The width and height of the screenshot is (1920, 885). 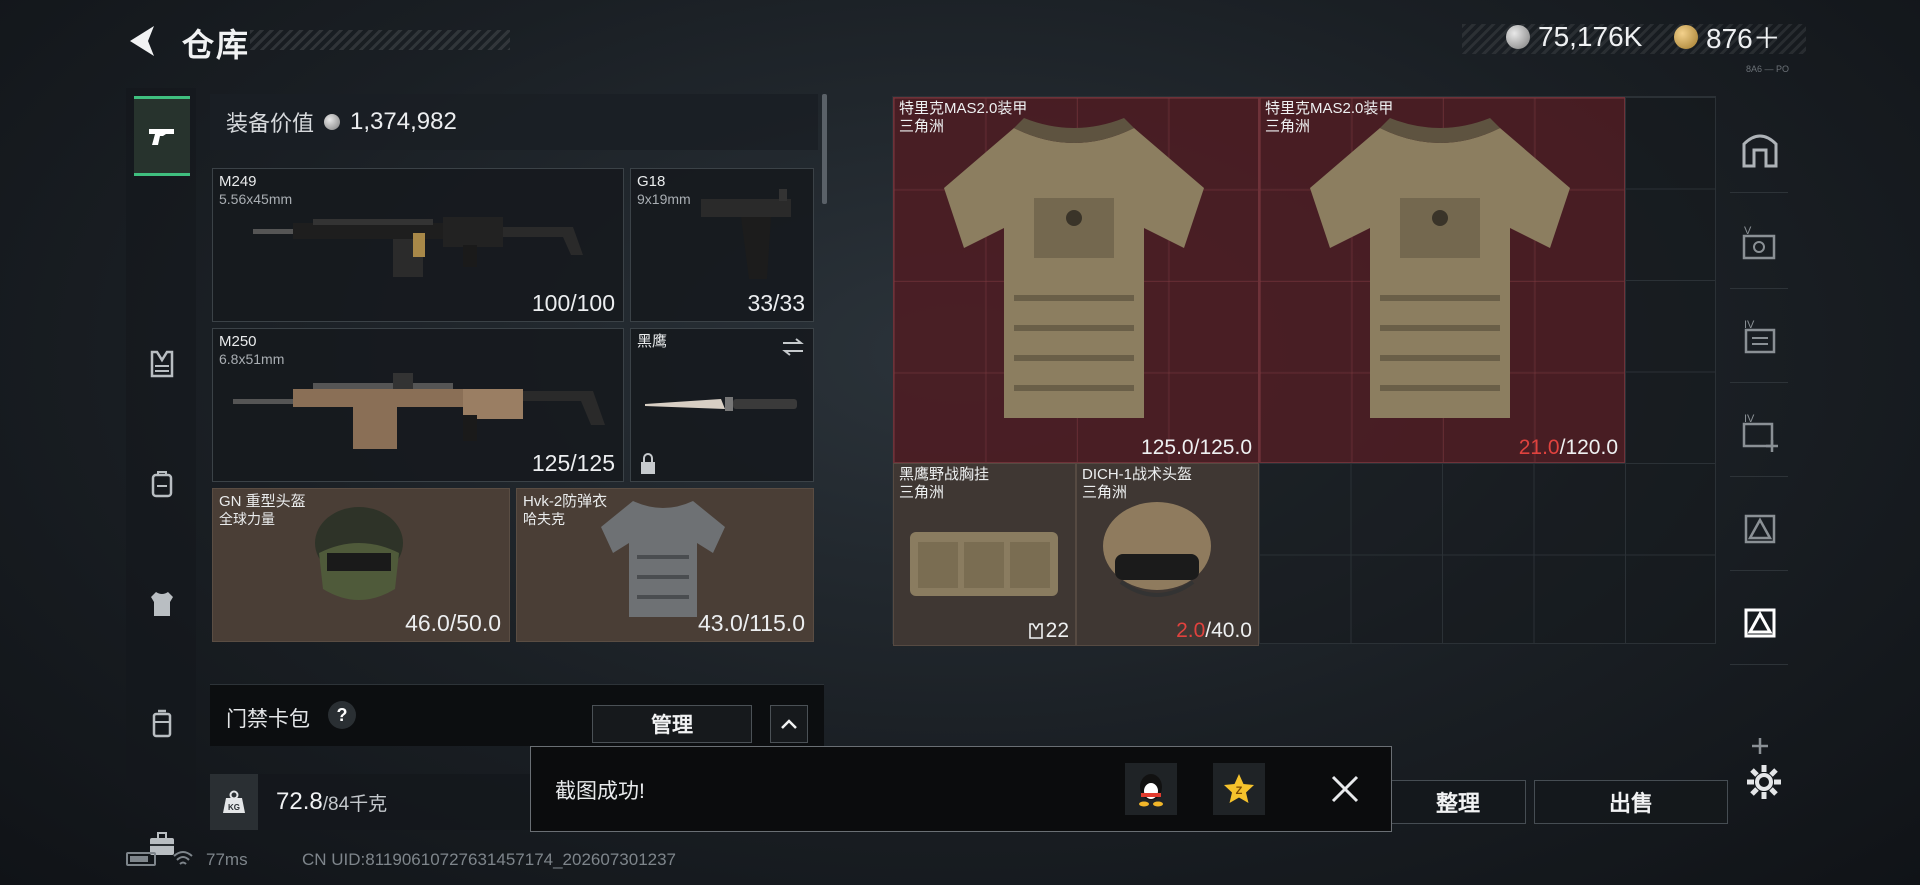 I want to click on helmet-slot: GN 重型头盔 全球力量 46.0/50.0, so click(x=361, y=565).